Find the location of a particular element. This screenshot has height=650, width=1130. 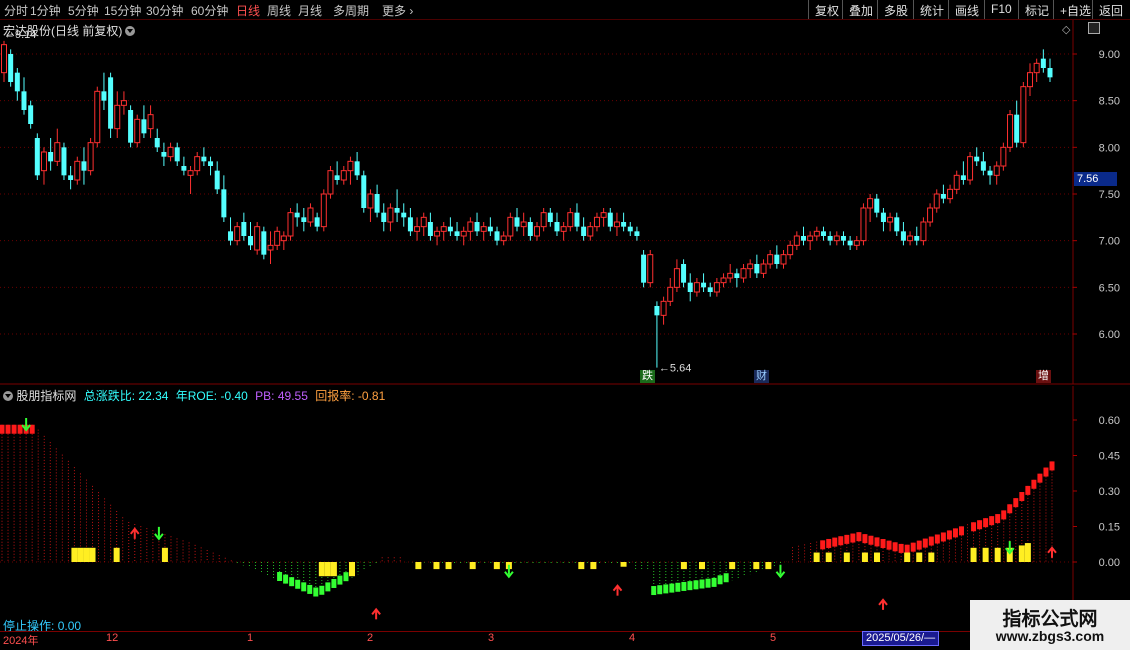

period-tab-more: 更多 › is located at coordinates (397, 10).